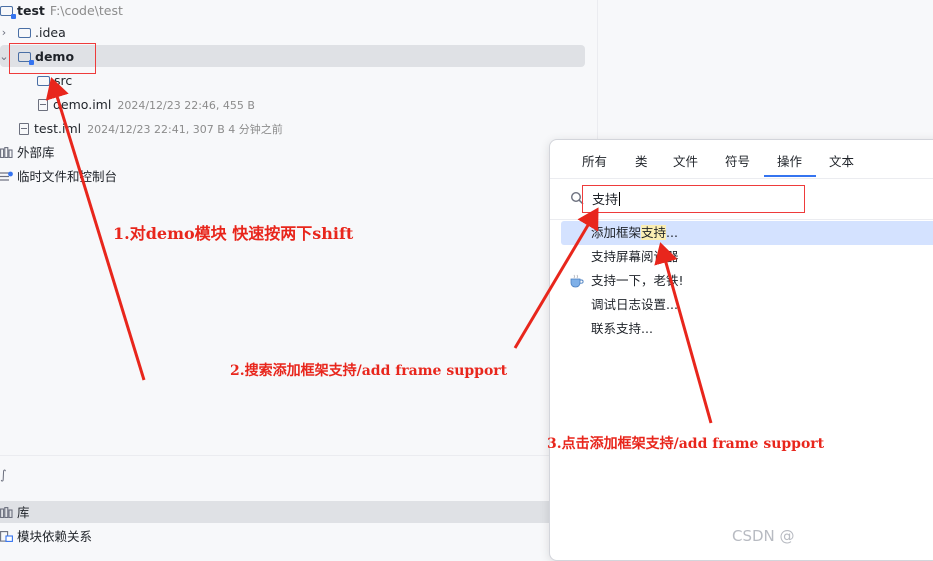 The width and height of the screenshot is (933, 561). Describe the element at coordinates (556, 278) in the screenshot. I see `arrow-step2` at that location.